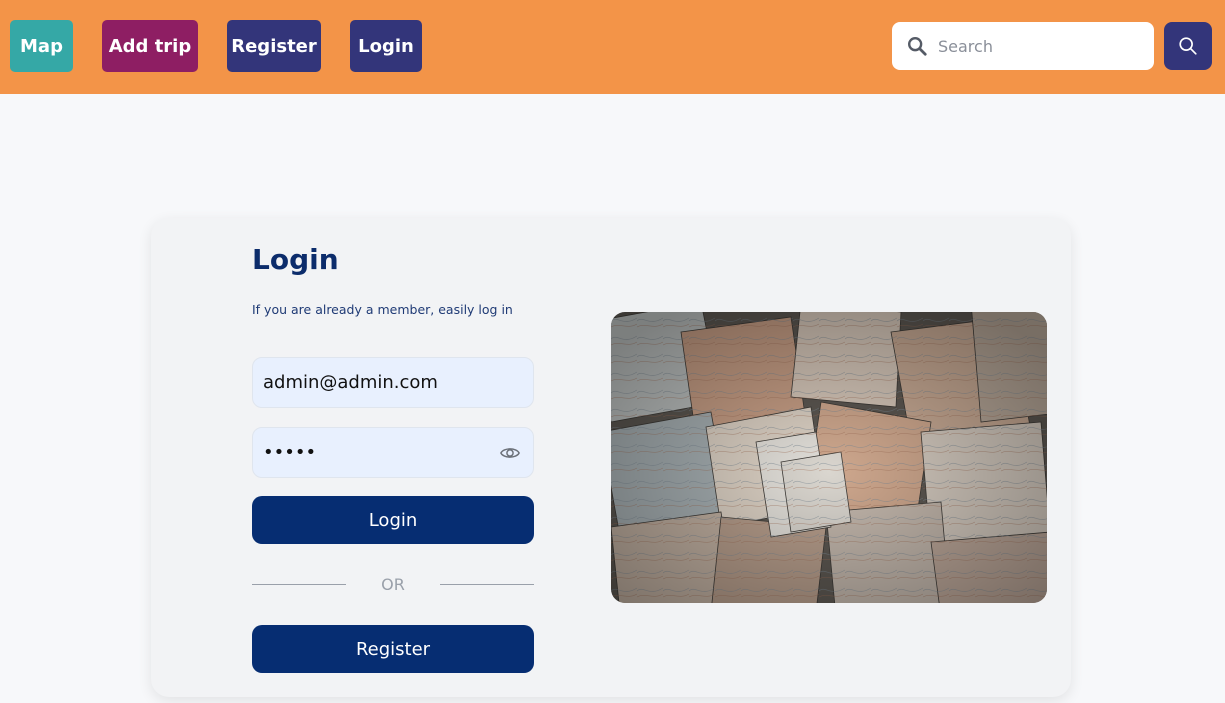  What do you see at coordinates (487, 584) in the screenshot?
I see `divider-right` at bounding box center [487, 584].